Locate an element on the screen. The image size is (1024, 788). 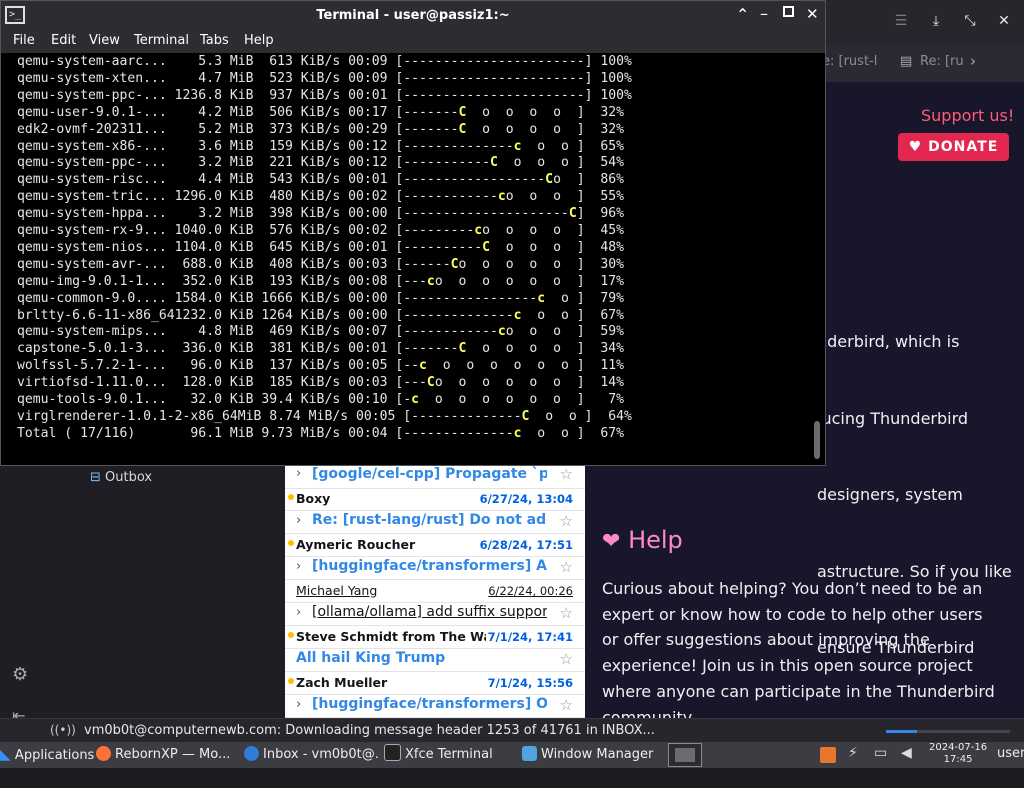
message-date: 7/1/24, 15:56 is located at coordinates (530, 683).